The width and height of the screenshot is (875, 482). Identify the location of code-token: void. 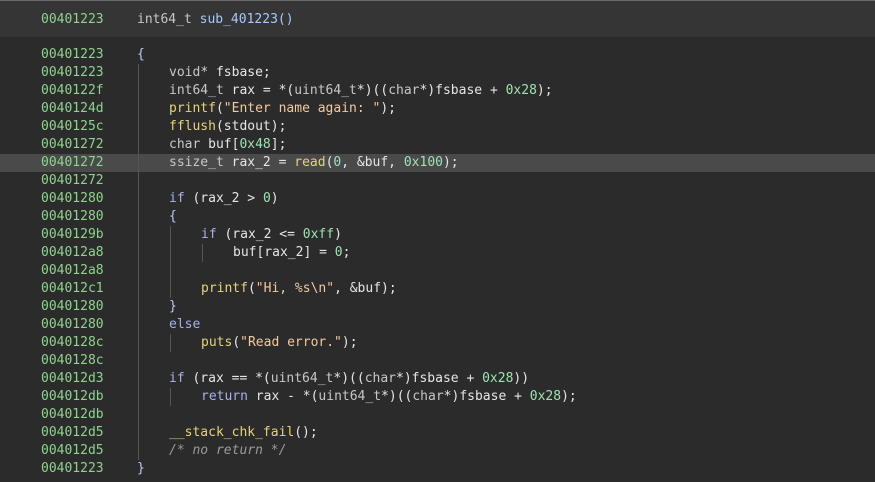
(184, 72).